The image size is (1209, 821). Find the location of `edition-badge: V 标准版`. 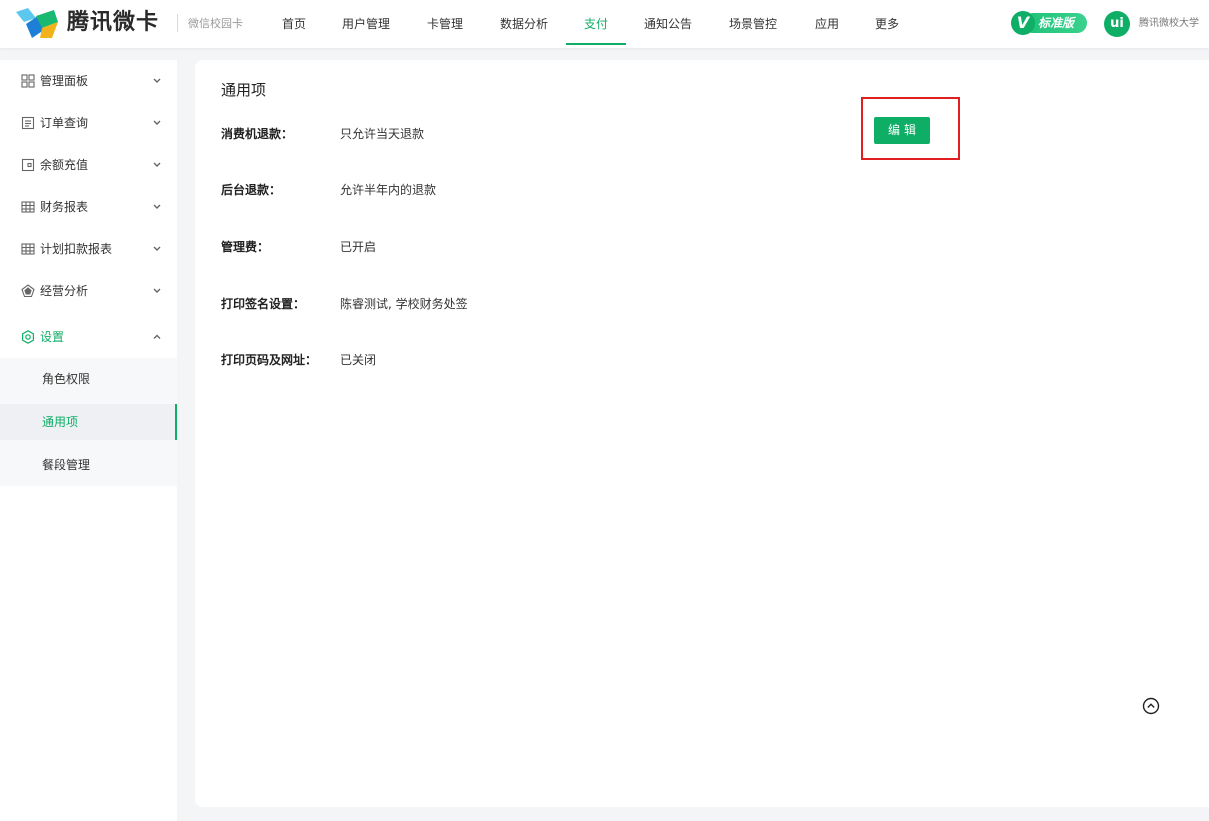

edition-badge: V 标准版 is located at coordinates (1049, 23).